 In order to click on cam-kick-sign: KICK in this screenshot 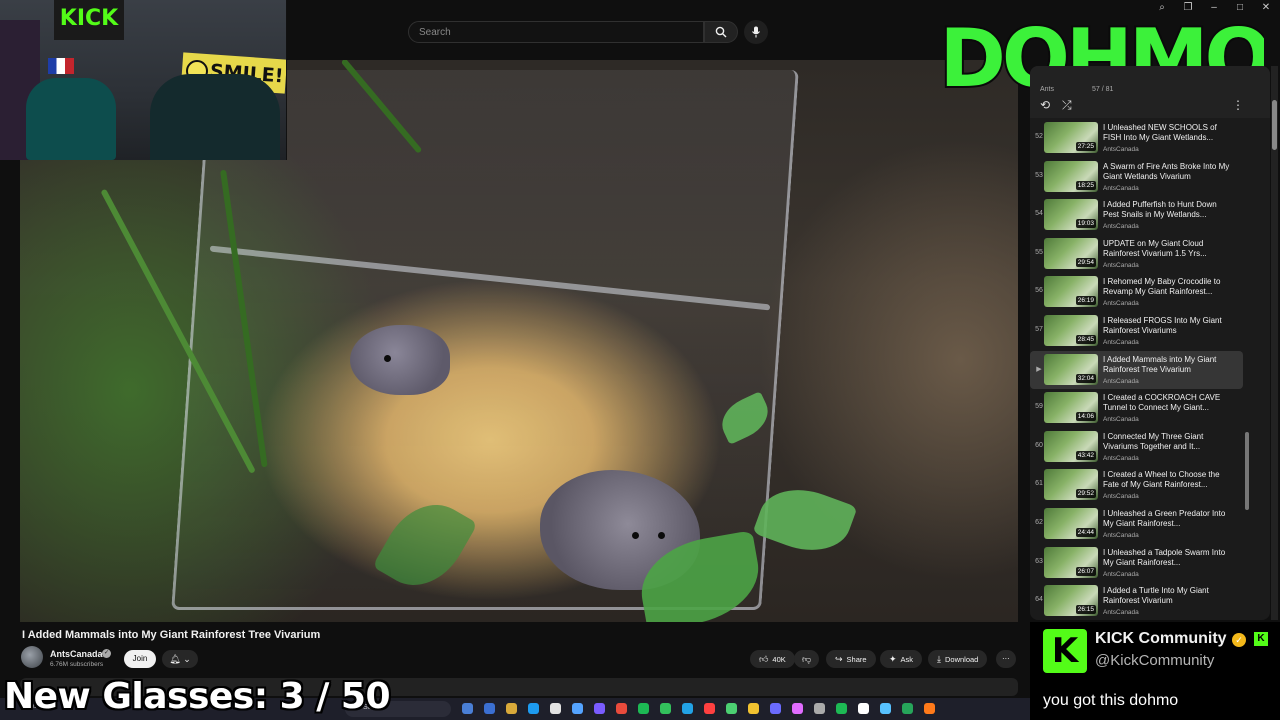, I will do `click(89, 20)`.